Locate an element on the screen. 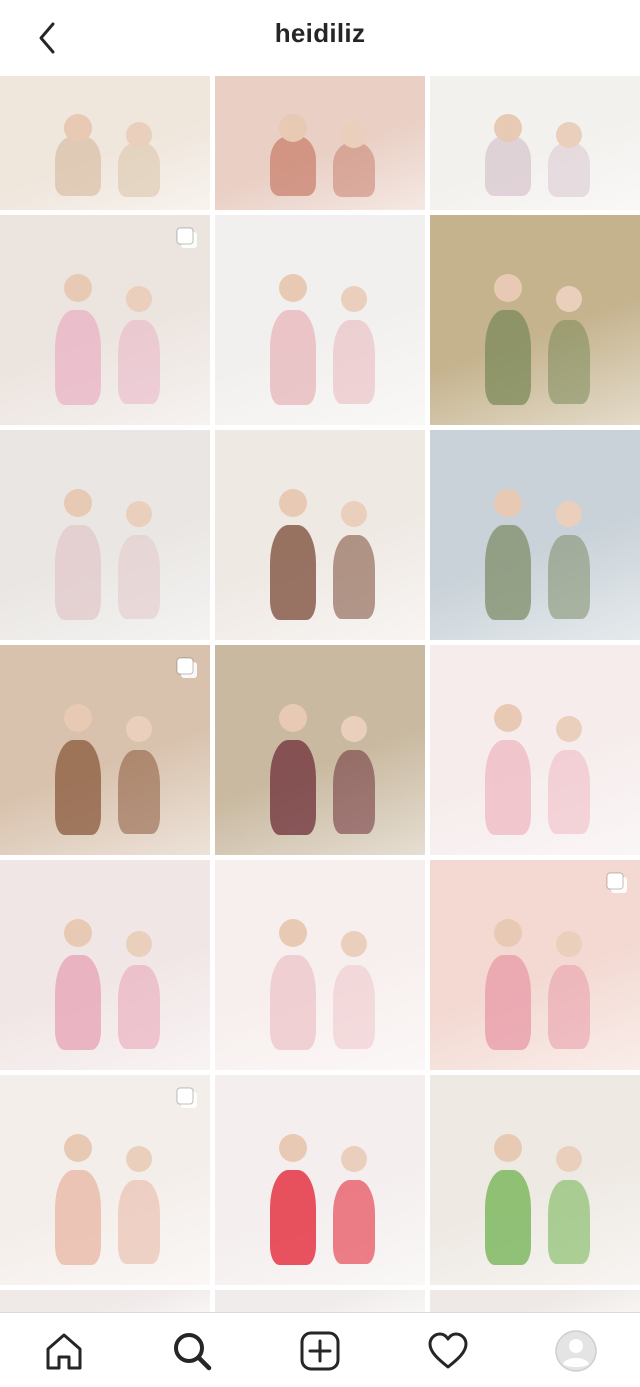 The image size is (640, 1387). heart-icon is located at coordinates (448, 1350).